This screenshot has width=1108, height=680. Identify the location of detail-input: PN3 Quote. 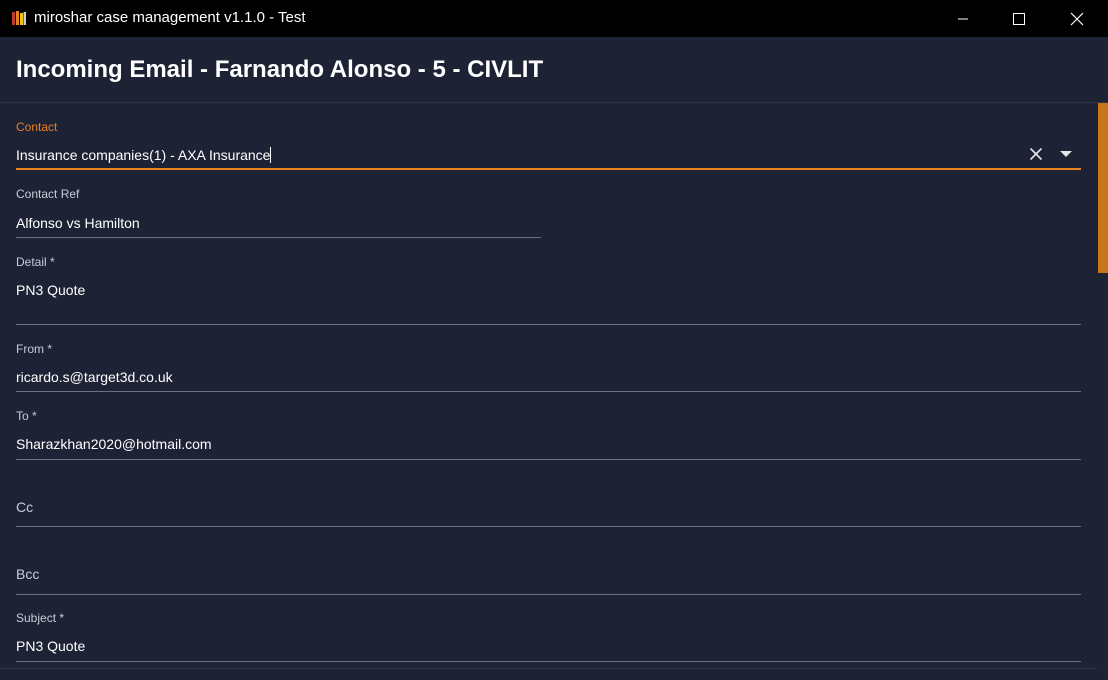
(50, 290).